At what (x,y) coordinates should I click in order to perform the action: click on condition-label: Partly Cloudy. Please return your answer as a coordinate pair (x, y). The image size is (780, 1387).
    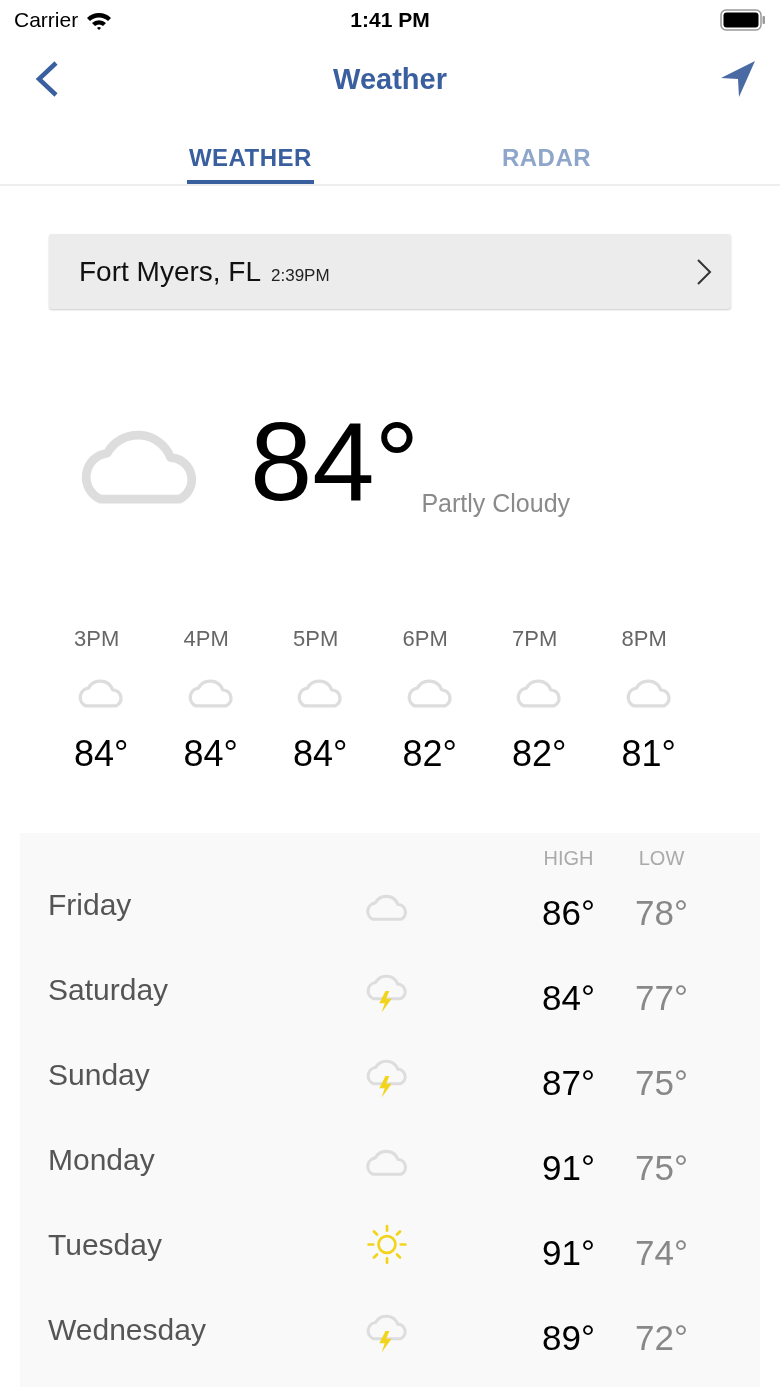
    Looking at the image, I should click on (496, 503).